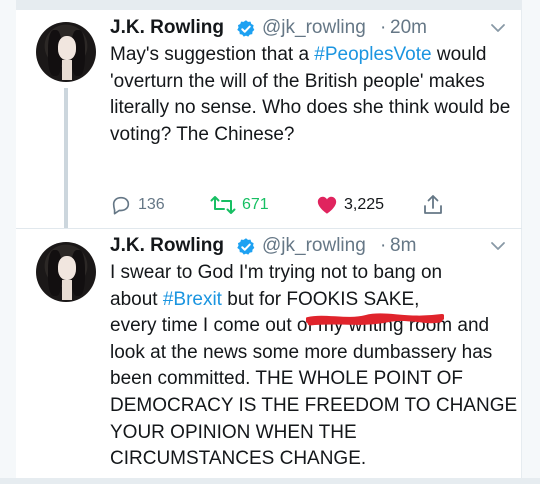 The width and height of the screenshot is (540, 484). What do you see at coordinates (255, 204) in the screenshot?
I see `retweet-count: 671` at bounding box center [255, 204].